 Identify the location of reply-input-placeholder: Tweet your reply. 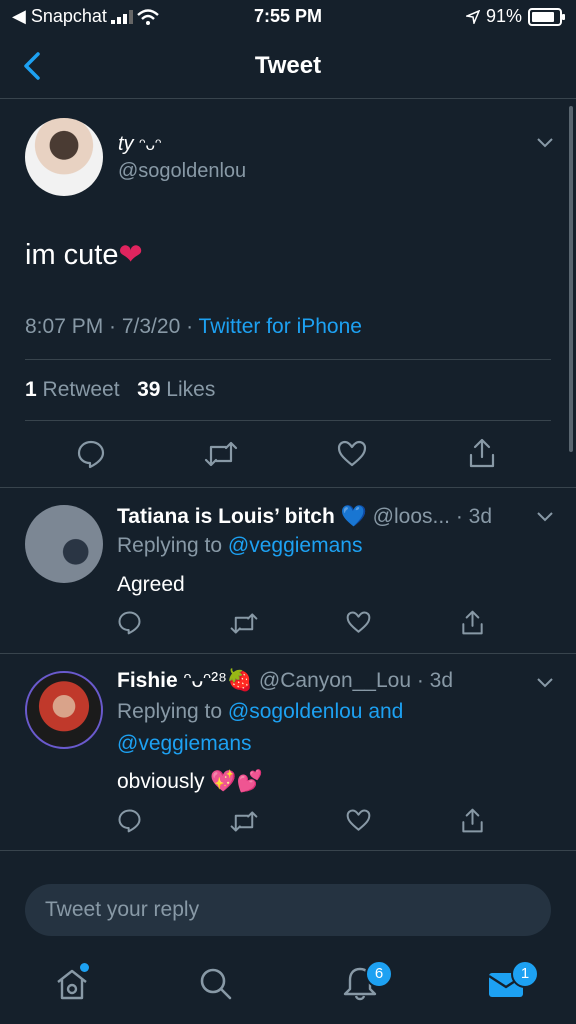
(122, 909).